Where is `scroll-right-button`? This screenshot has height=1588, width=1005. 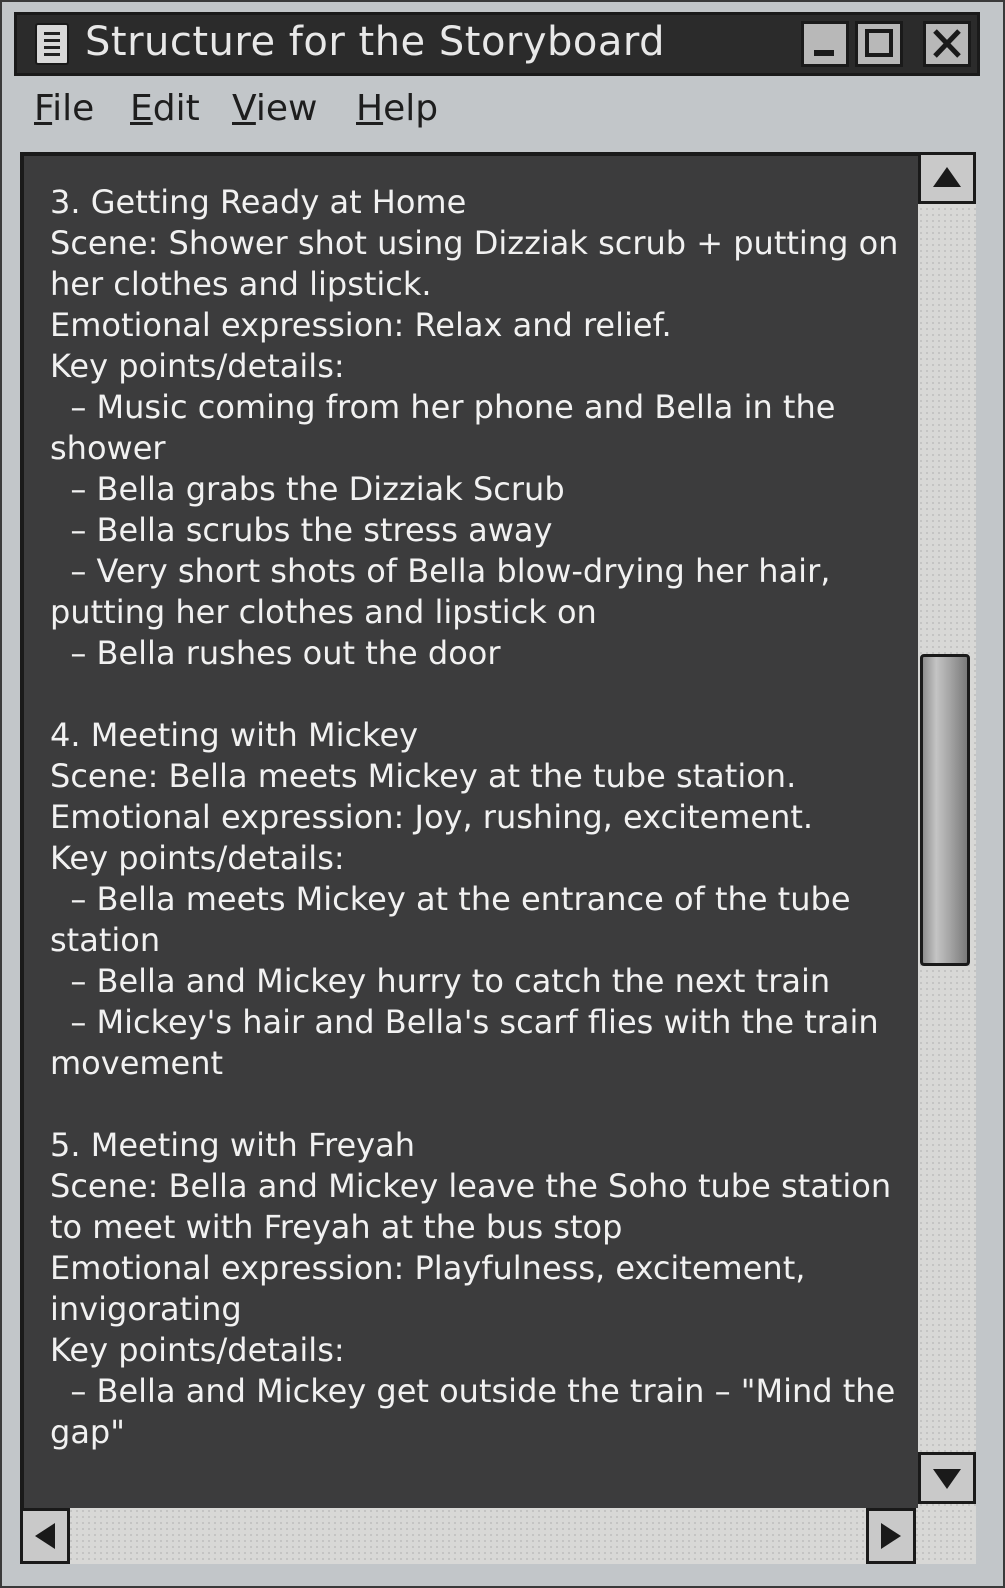
scroll-right-button is located at coordinates (891, 1536).